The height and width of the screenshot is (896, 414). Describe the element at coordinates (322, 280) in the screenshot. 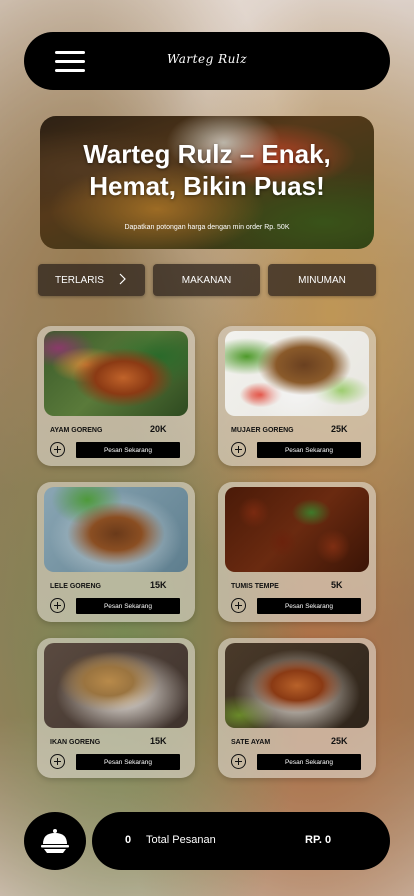

I see `tab-minuman: MINUMAN` at that location.